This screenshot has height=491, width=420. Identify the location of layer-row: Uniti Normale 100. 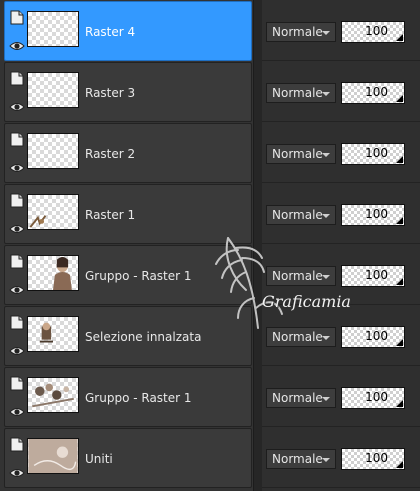
(210, 457).